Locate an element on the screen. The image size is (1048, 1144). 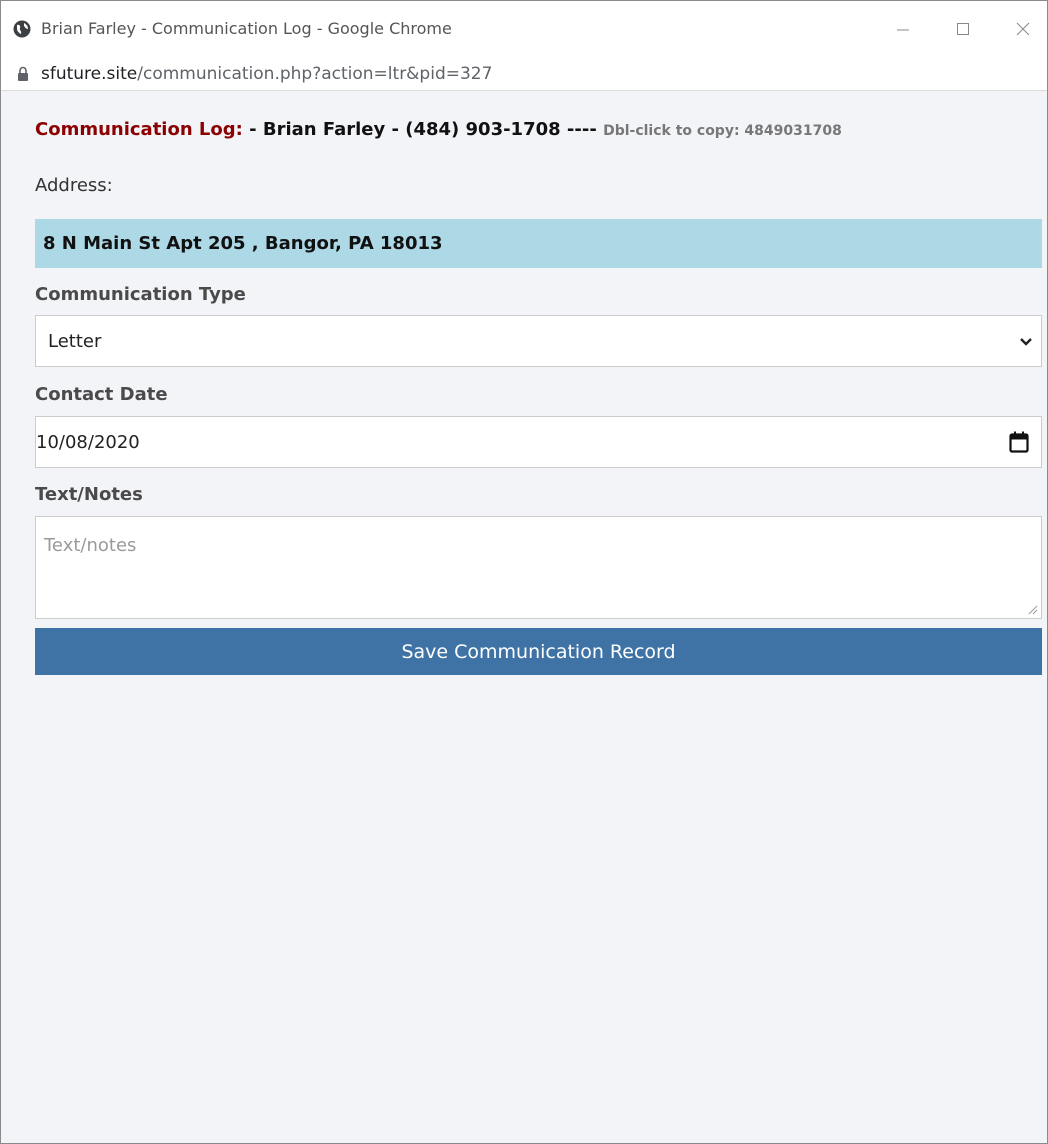
minimize-icon is located at coordinates (903, 30).